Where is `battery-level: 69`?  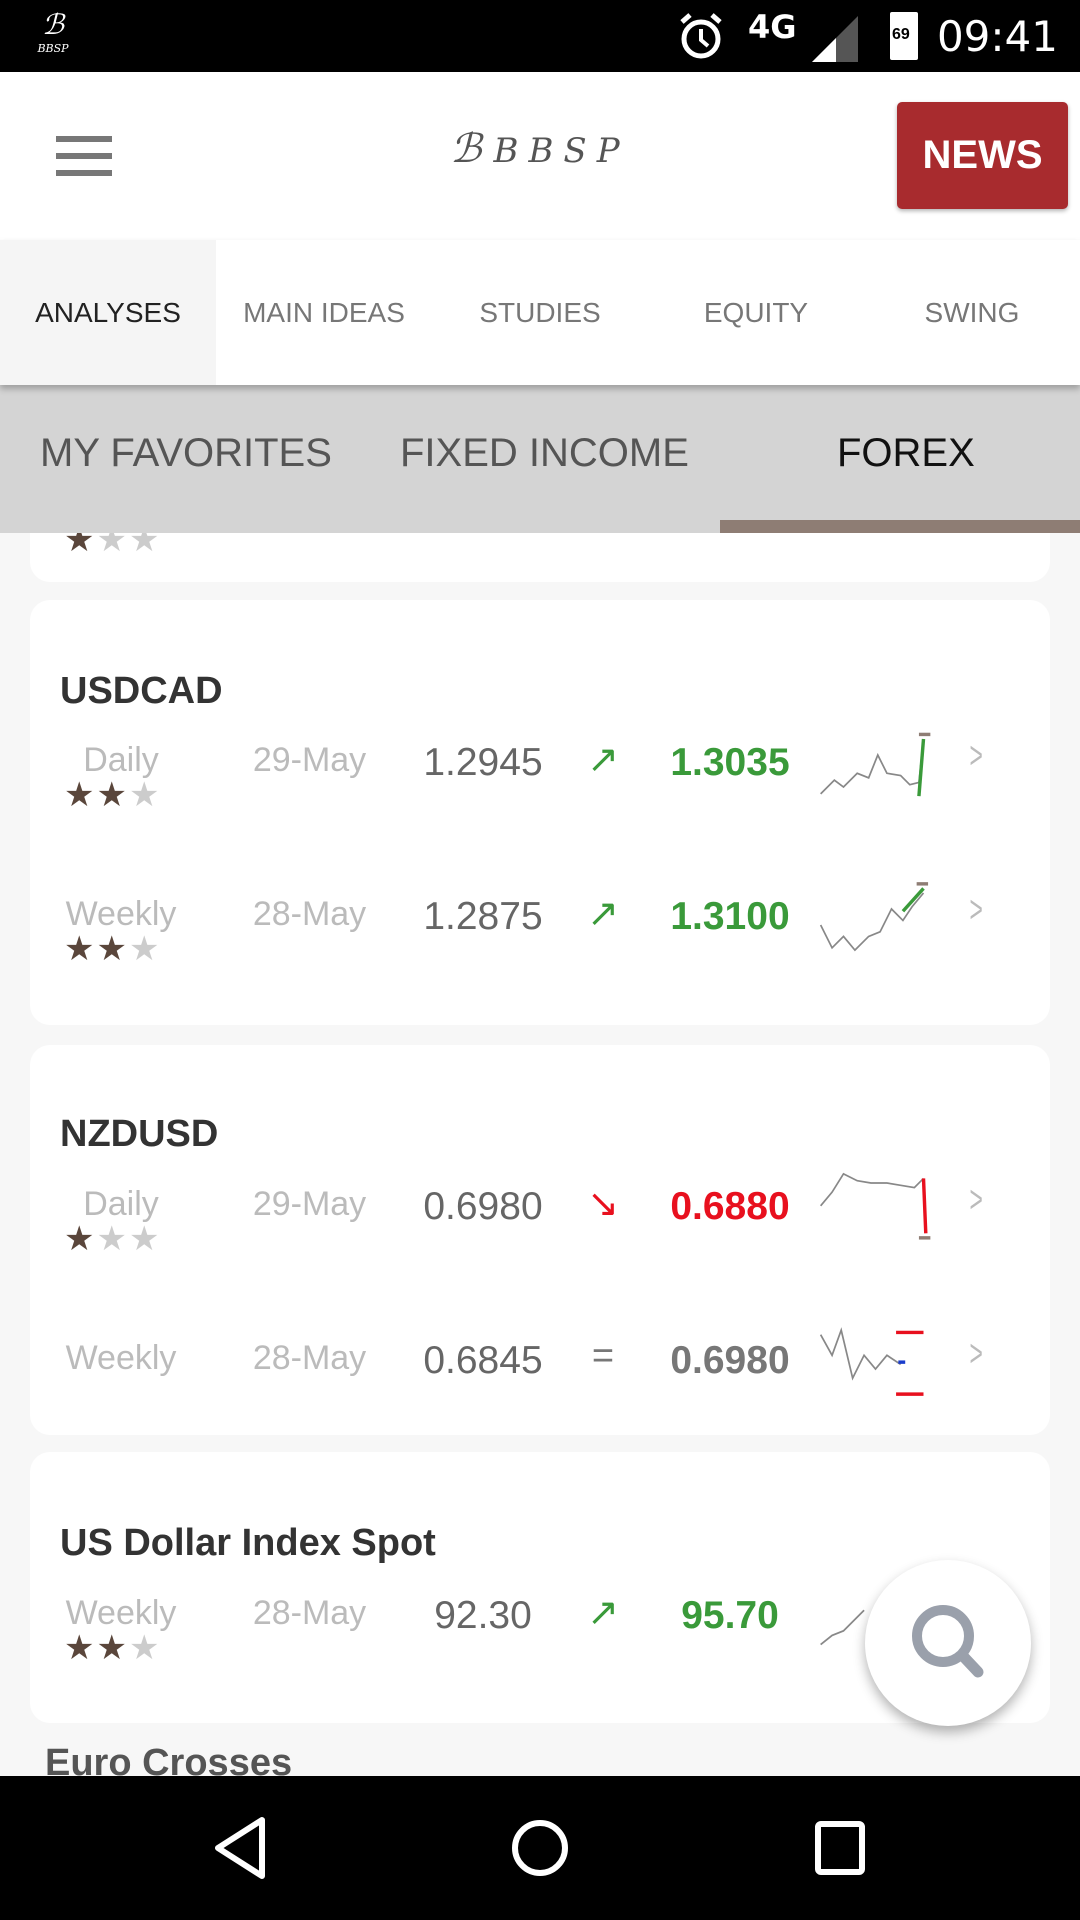
battery-level: 69 is located at coordinates (901, 34).